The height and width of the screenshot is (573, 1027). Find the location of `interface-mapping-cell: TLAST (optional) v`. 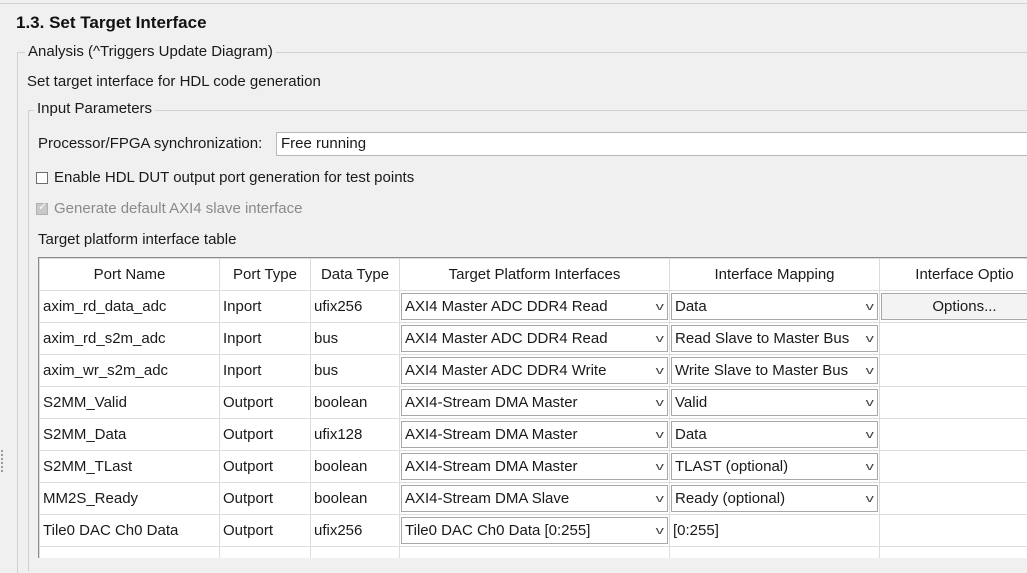

interface-mapping-cell: TLAST (optional) v is located at coordinates (775, 467).